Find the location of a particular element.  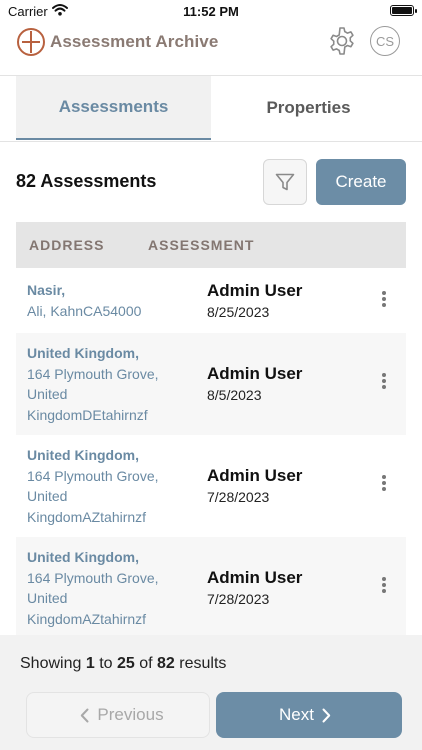

row-assessment: Admin User 8/5/2023 is located at coordinates (254, 383).